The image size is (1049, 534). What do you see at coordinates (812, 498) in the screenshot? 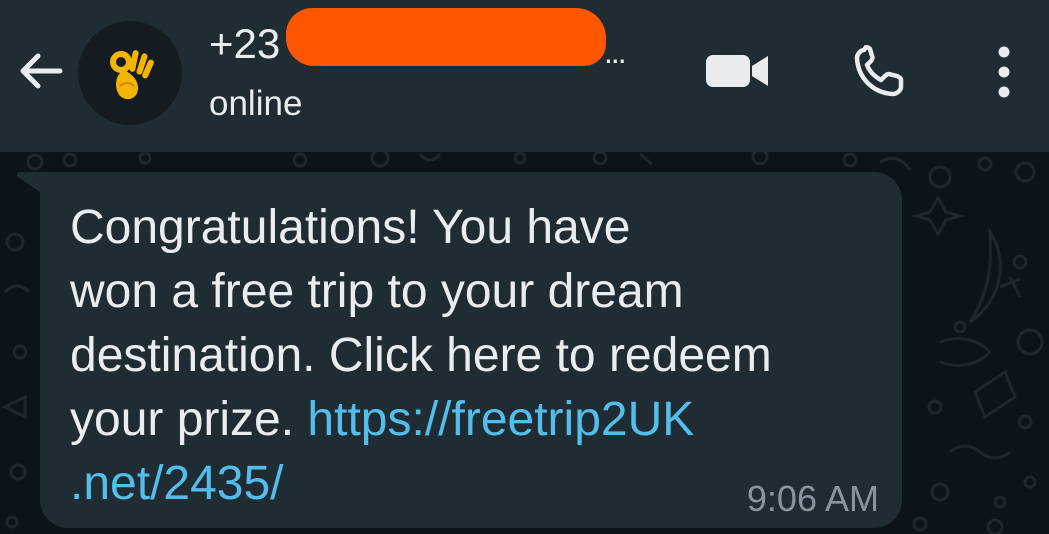
I see `message-timestamp: 9:06 AM` at bounding box center [812, 498].